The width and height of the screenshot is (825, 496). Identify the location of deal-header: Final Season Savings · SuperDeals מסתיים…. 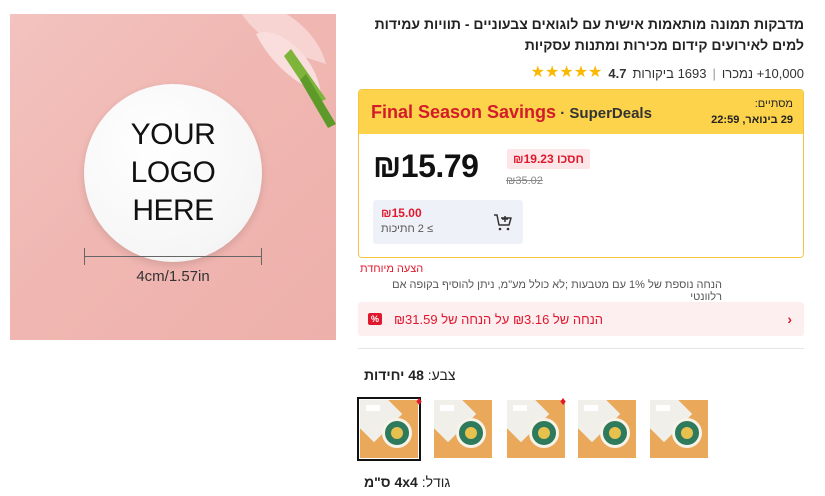
(581, 112).